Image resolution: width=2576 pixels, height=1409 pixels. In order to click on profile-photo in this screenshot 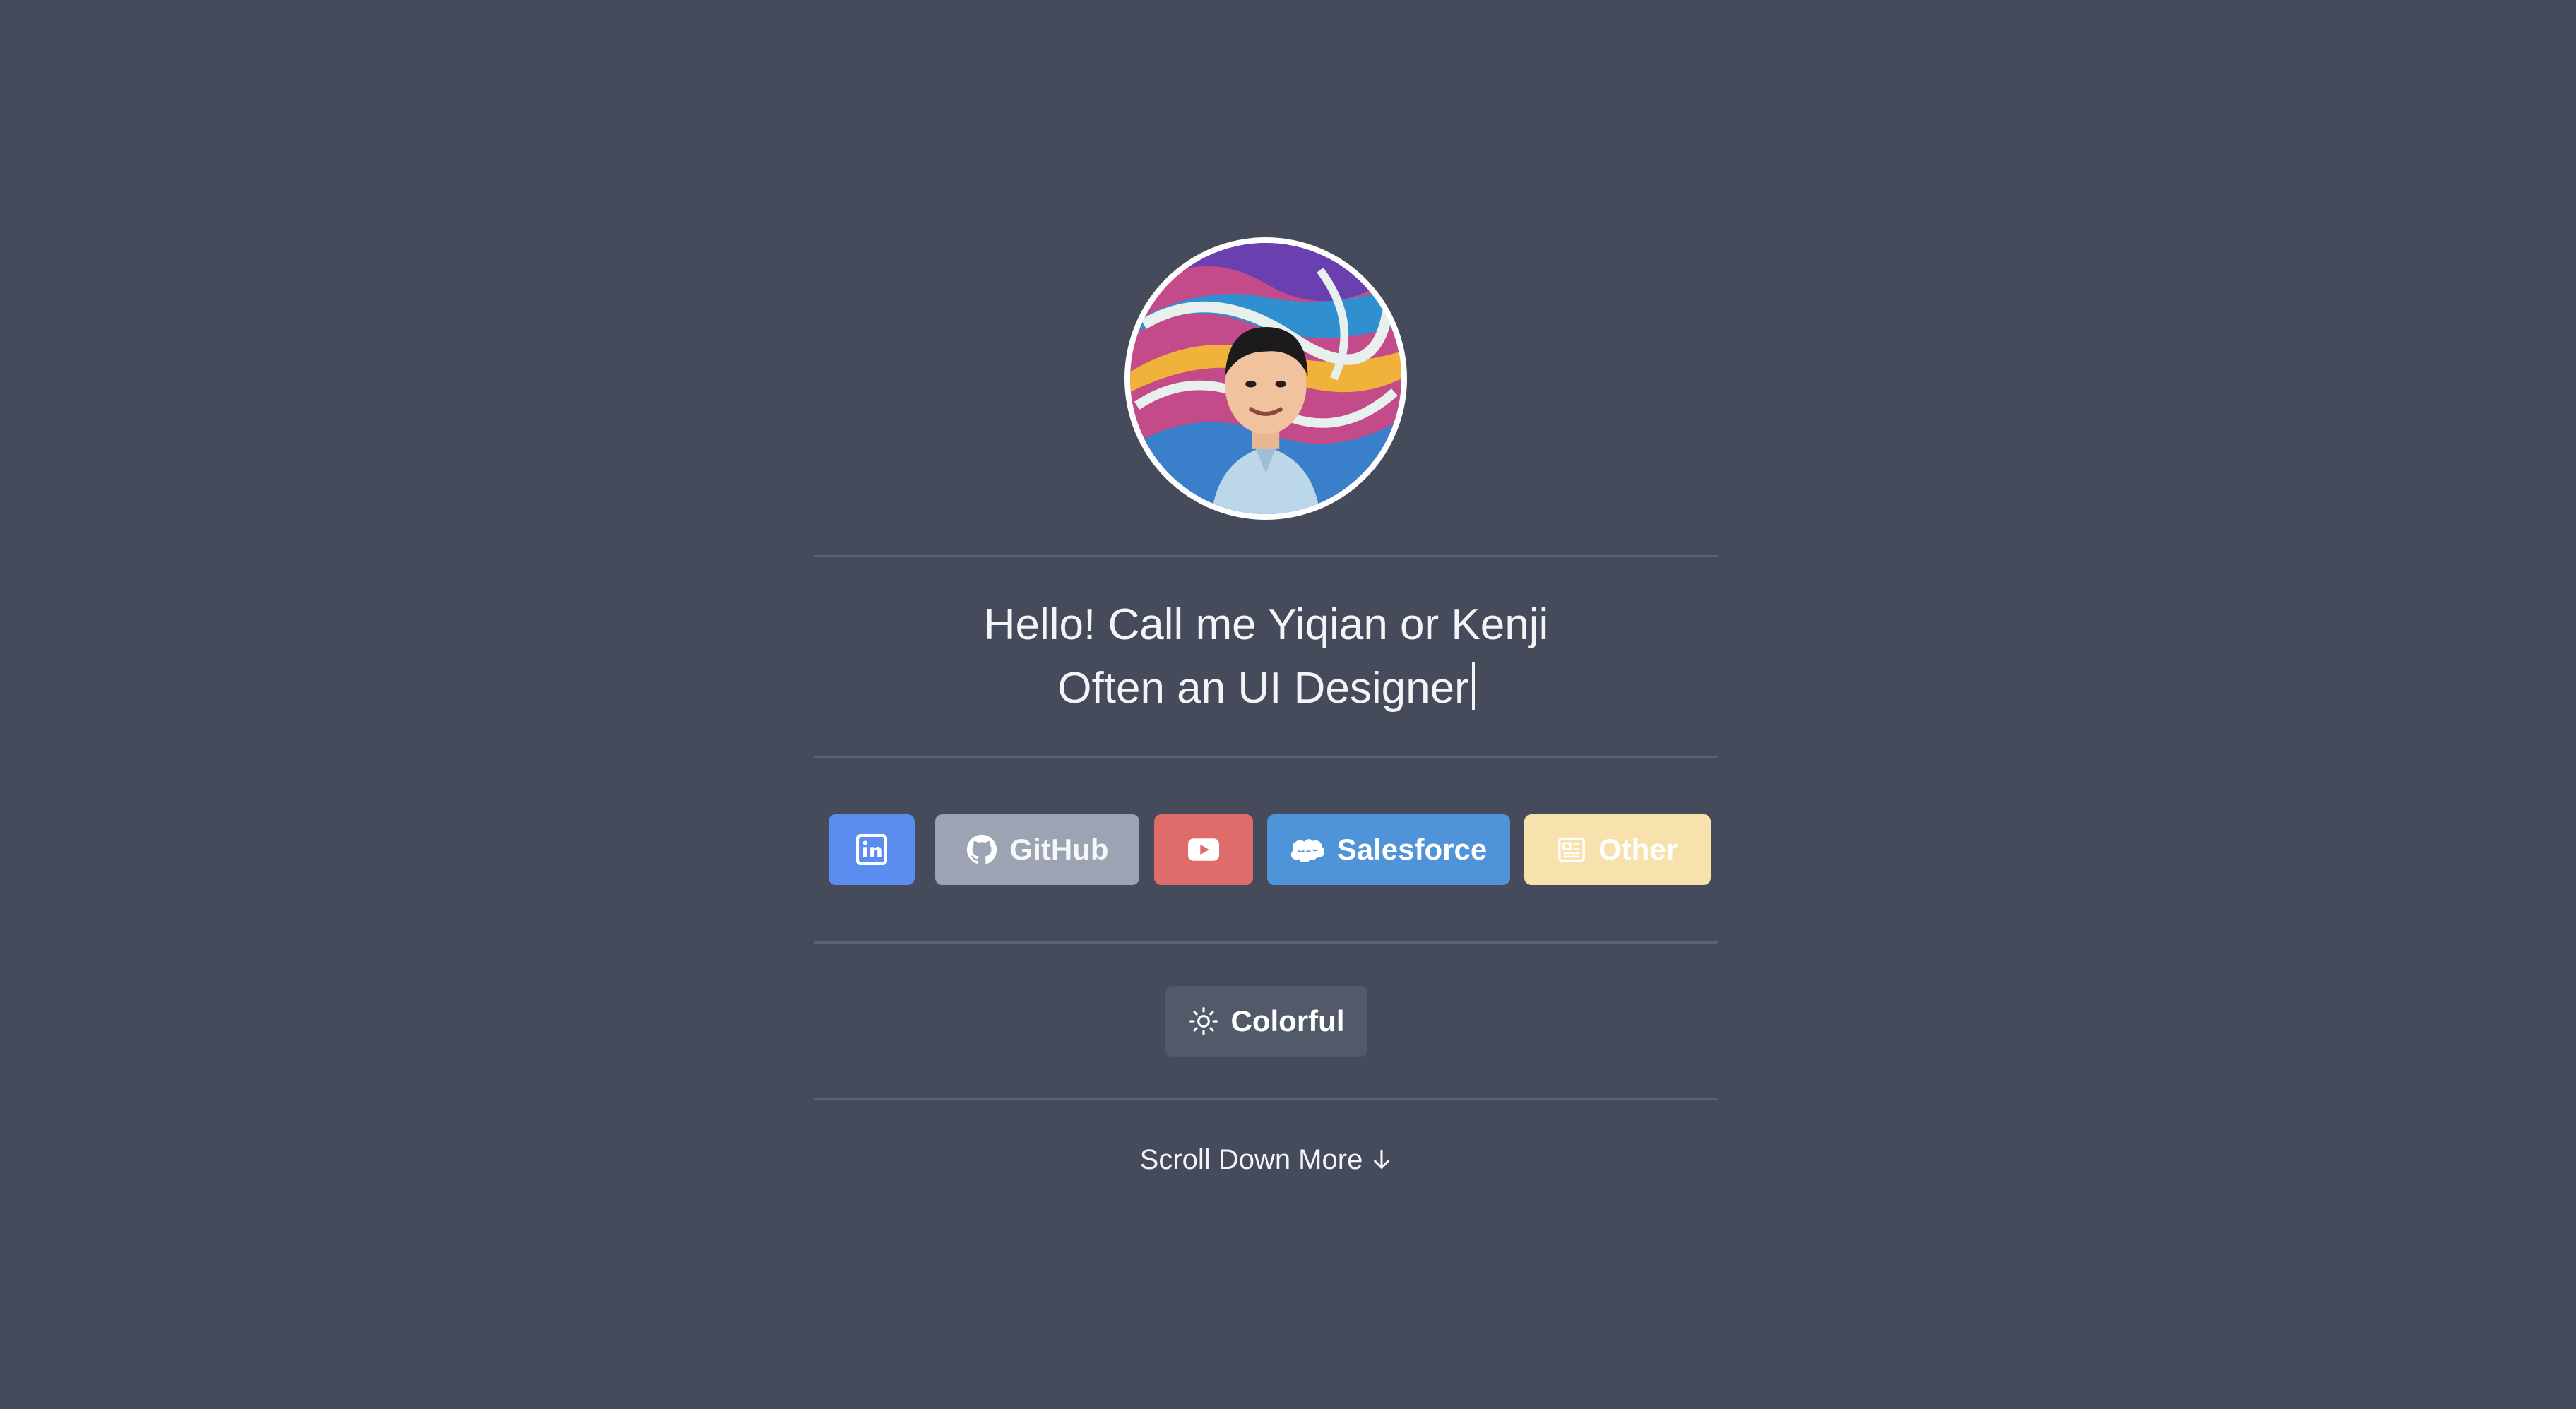, I will do `click(1265, 378)`.